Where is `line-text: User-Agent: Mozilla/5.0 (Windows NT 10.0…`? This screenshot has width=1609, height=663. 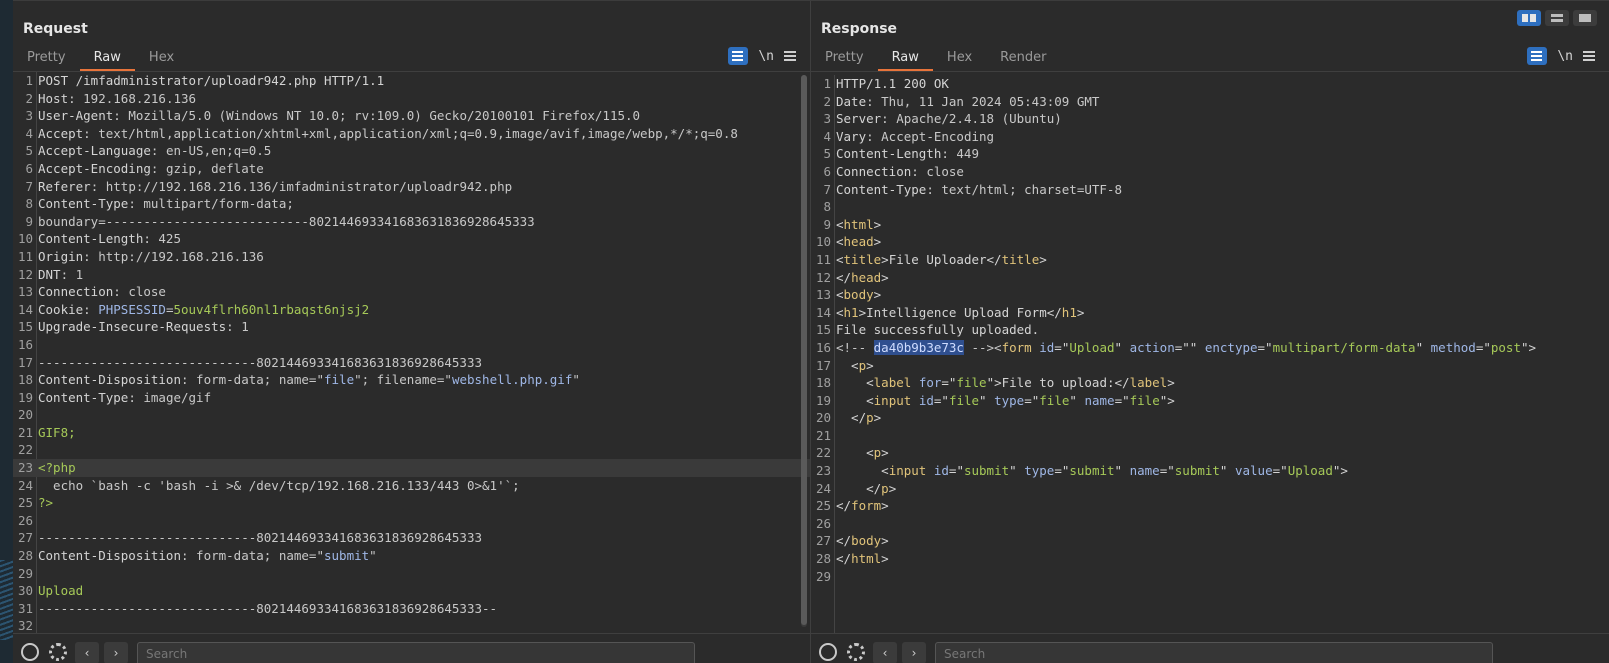 line-text: User-Agent: Mozilla/5.0 (Windows NT 10.0… is located at coordinates (339, 116).